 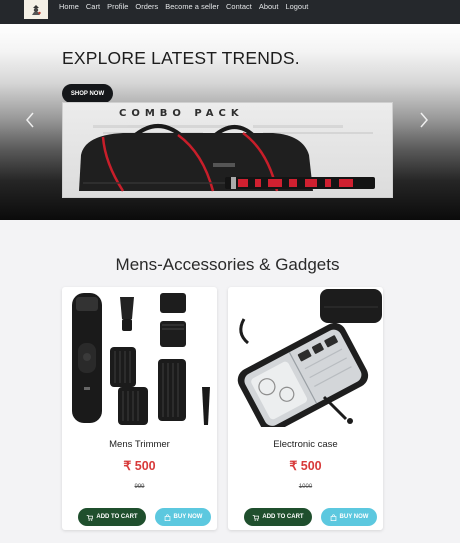 What do you see at coordinates (424, 122) in the screenshot?
I see `chevron-right-icon` at bounding box center [424, 122].